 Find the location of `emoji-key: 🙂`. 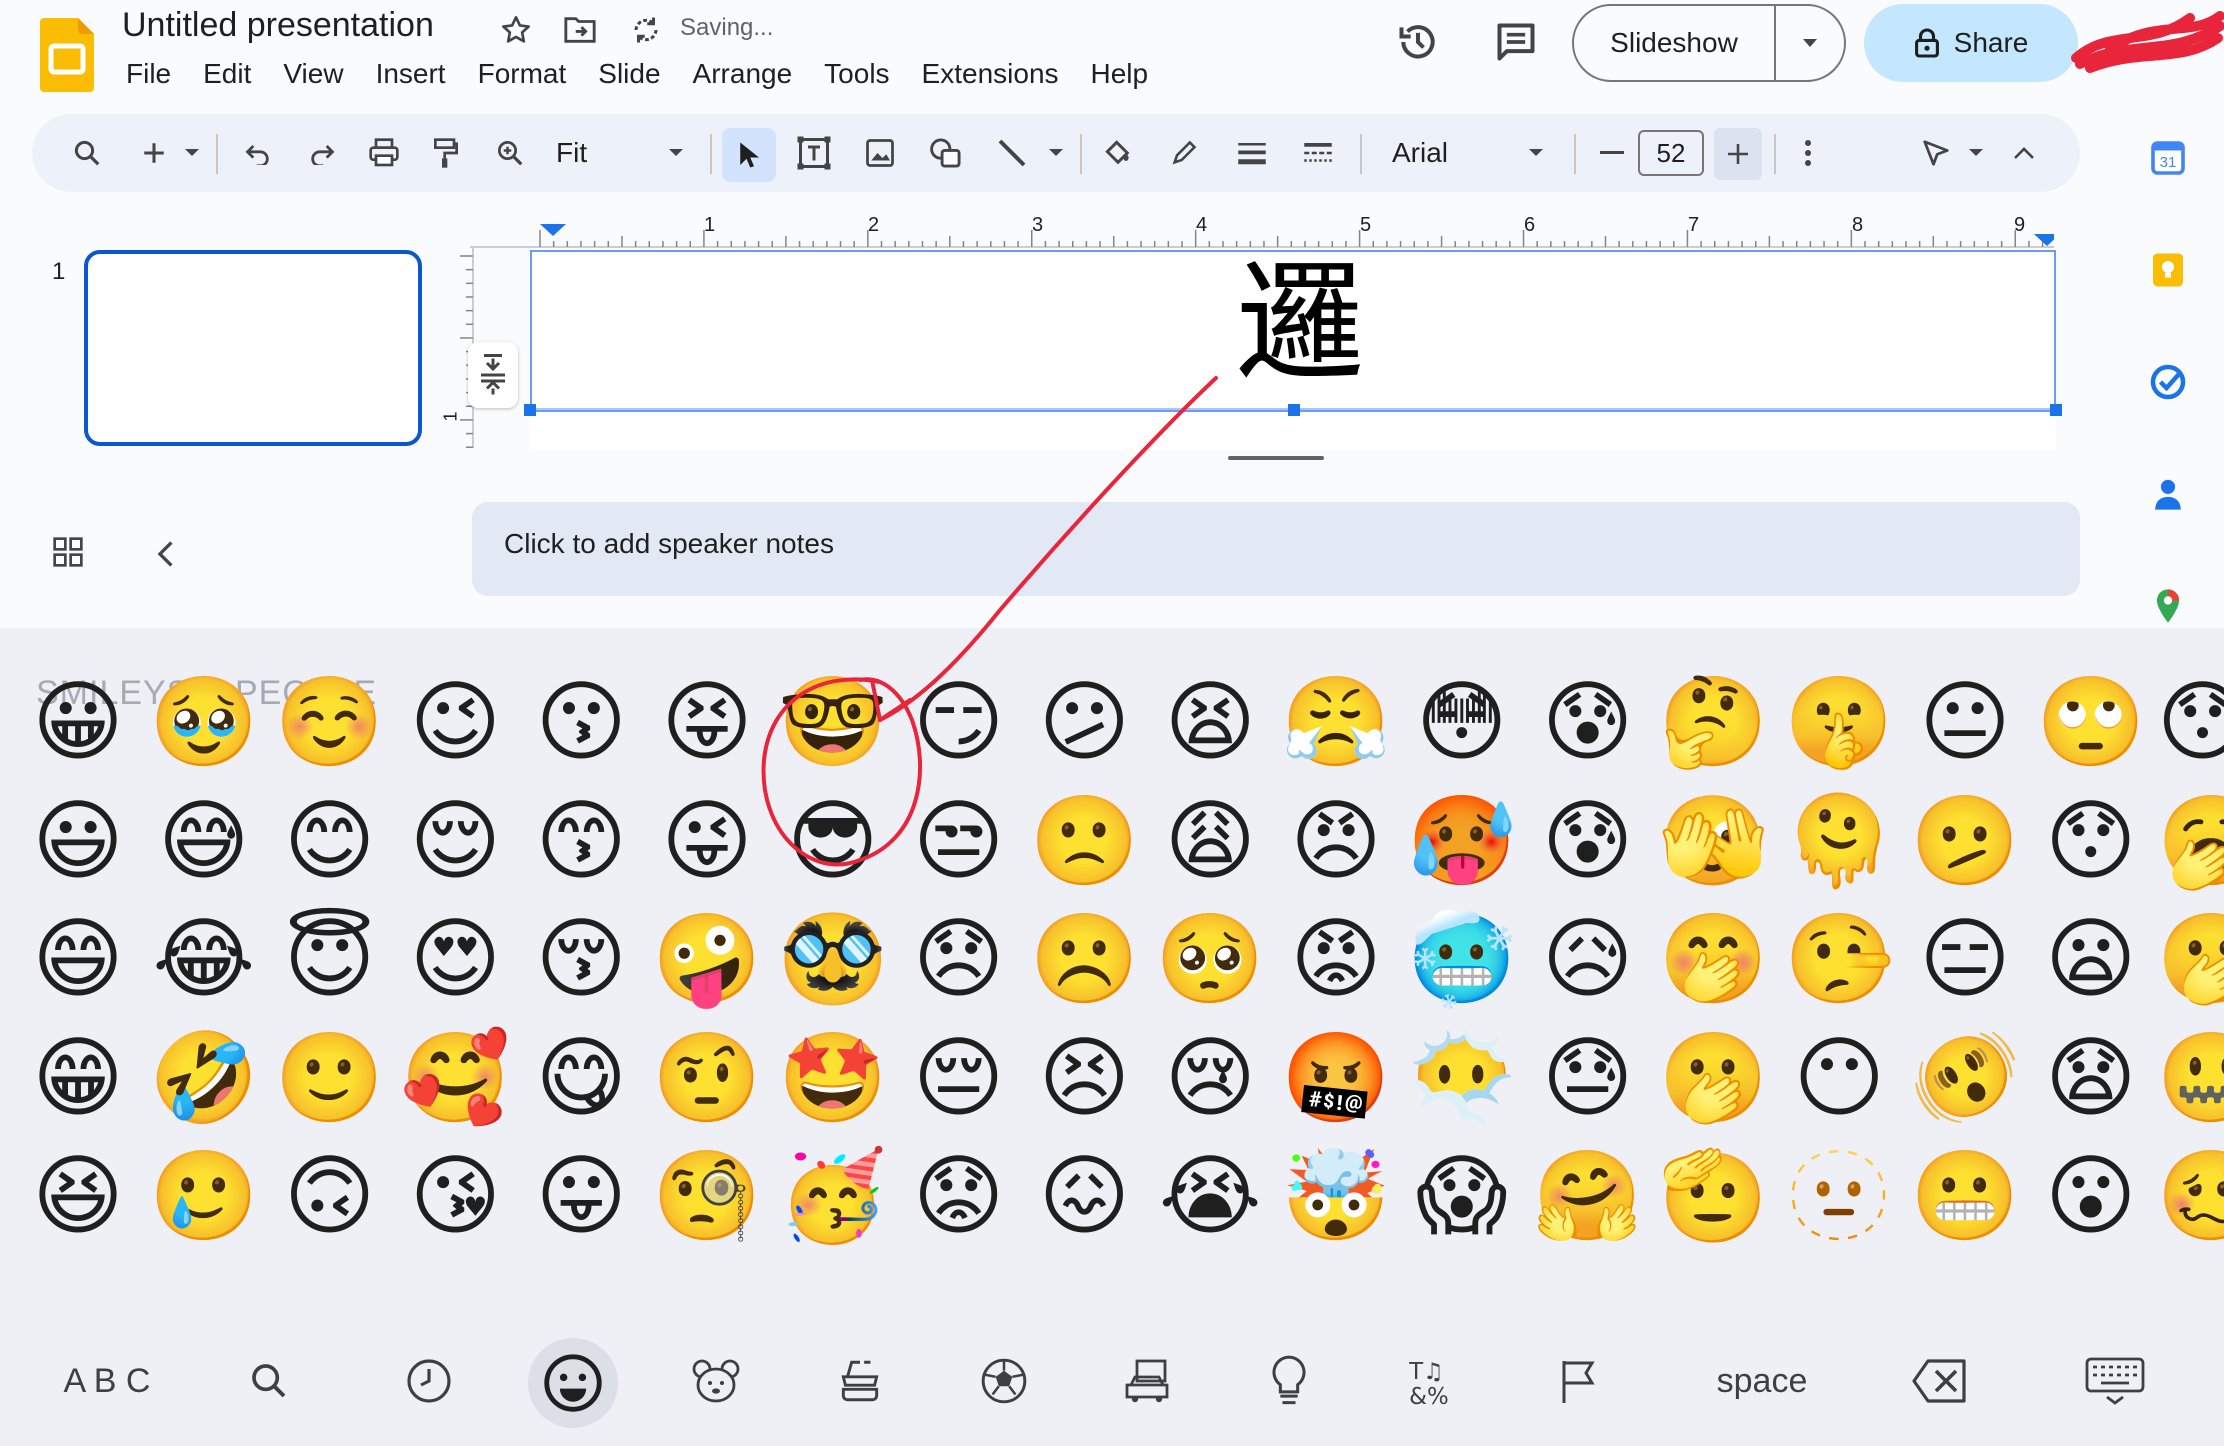

emoji-key: 🙂 is located at coordinates (330, 1078).